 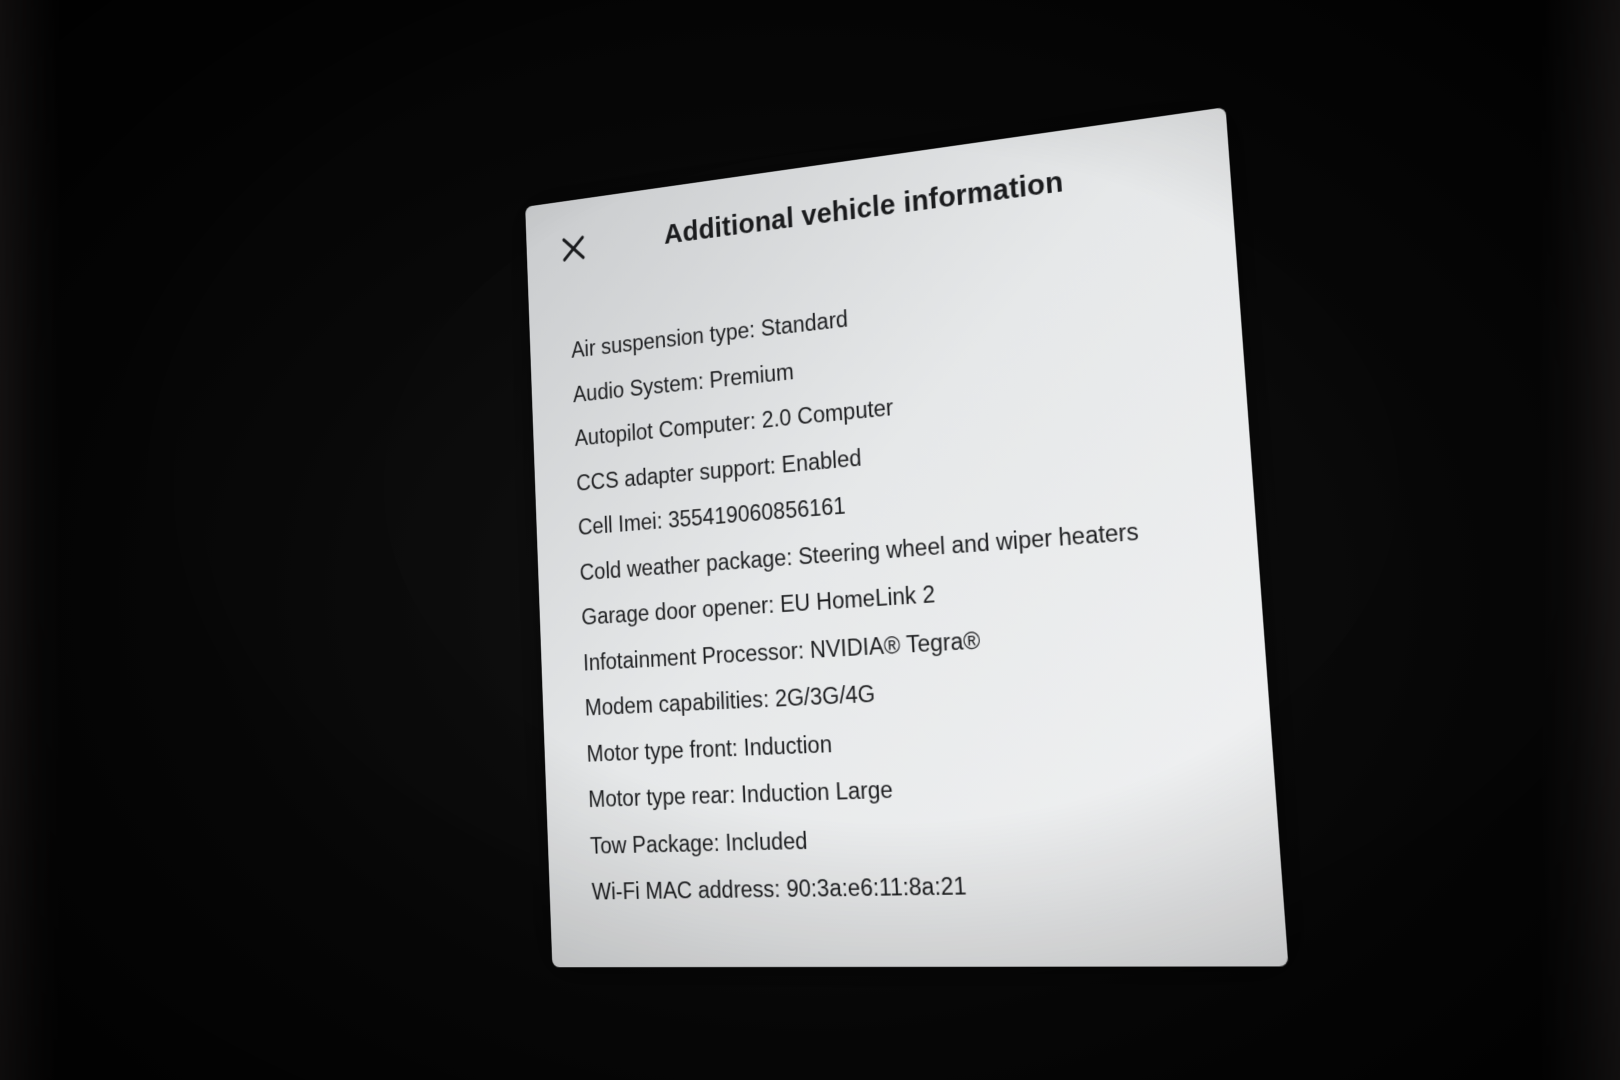 I want to click on info-label: Autopilot Computer, so click(x=668, y=429).